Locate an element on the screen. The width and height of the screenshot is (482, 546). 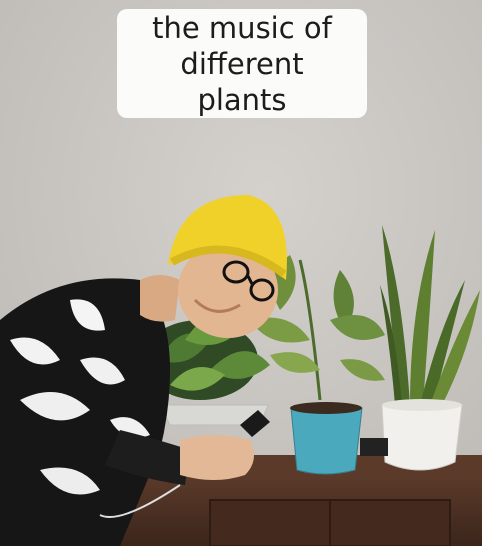
caption-box: the music of different plants is located at coordinates (242, 63).